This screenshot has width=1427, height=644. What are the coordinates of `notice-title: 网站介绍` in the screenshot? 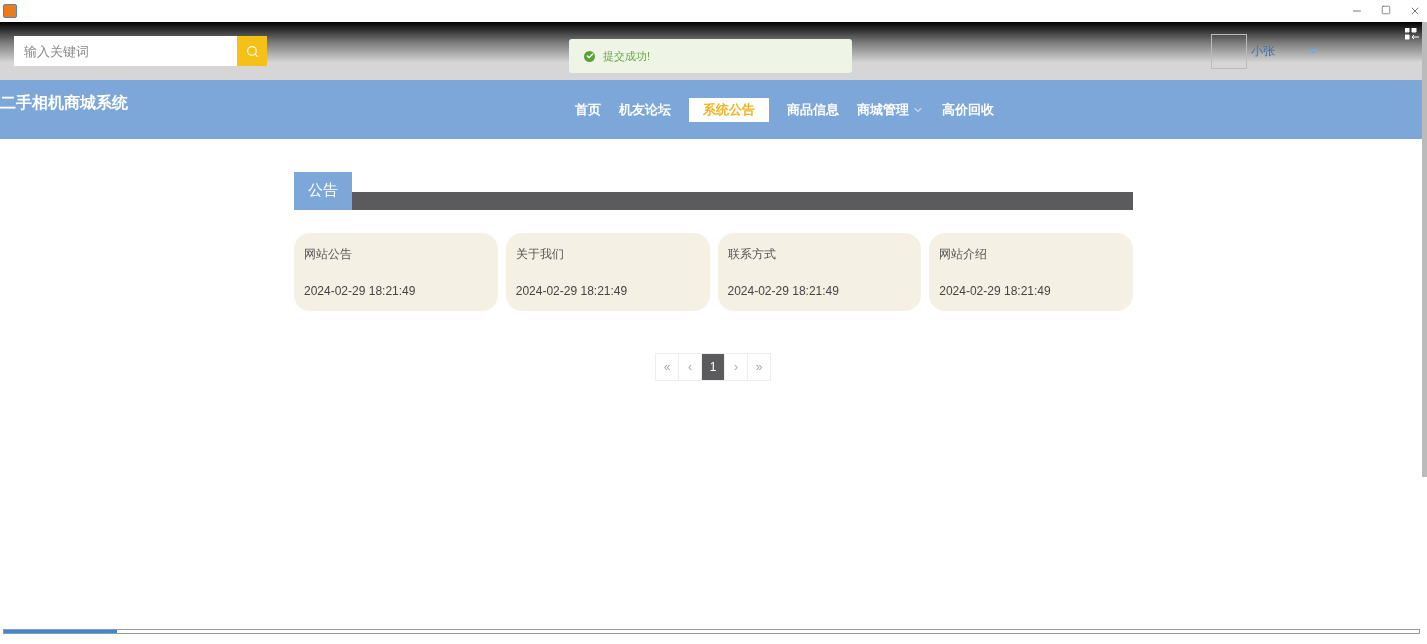 It's located at (964, 254).